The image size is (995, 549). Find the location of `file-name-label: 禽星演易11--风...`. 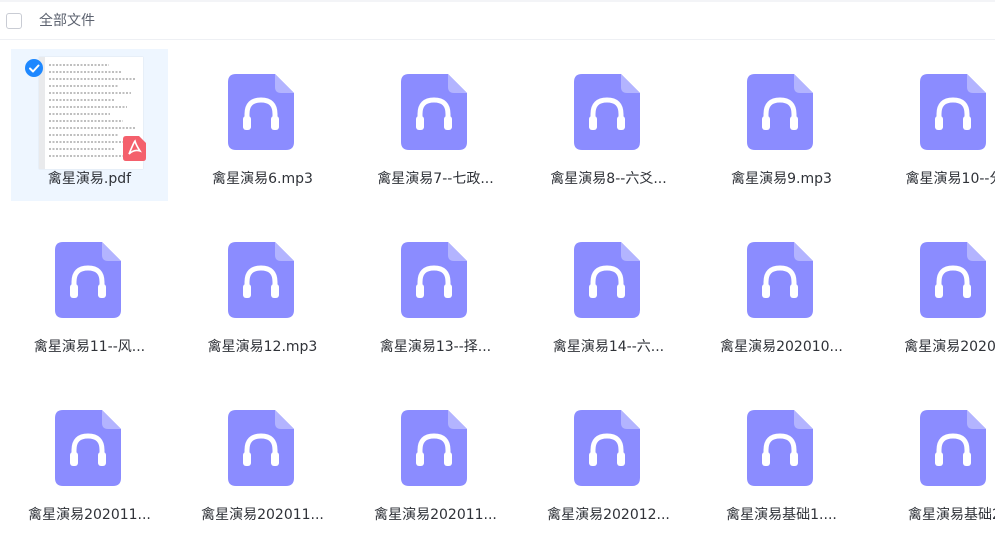

file-name-label: 禽星演易11--风... is located at coordinates (89, 347).